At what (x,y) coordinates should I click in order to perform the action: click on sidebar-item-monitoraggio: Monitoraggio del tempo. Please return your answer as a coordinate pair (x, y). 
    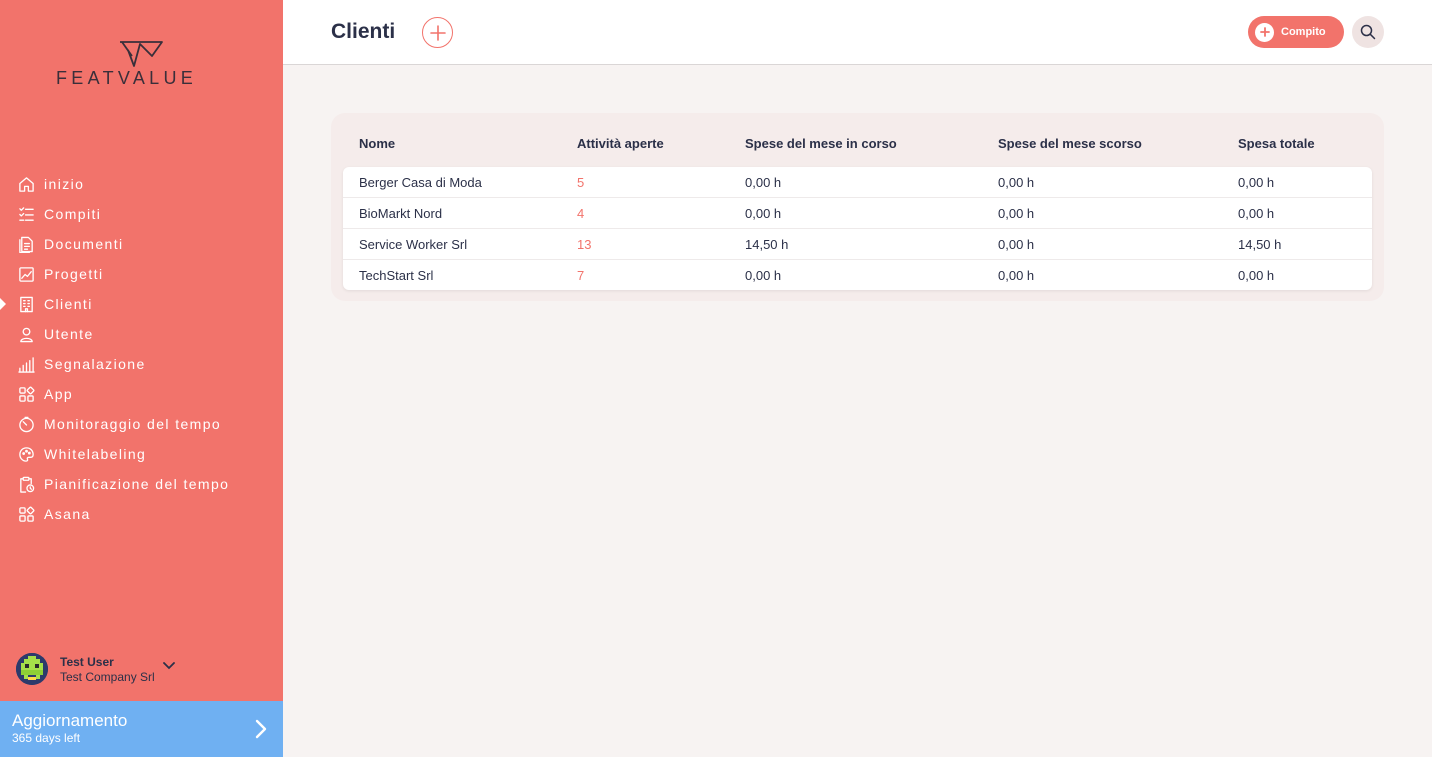
    Looking at the image, I should click on (141, 424).